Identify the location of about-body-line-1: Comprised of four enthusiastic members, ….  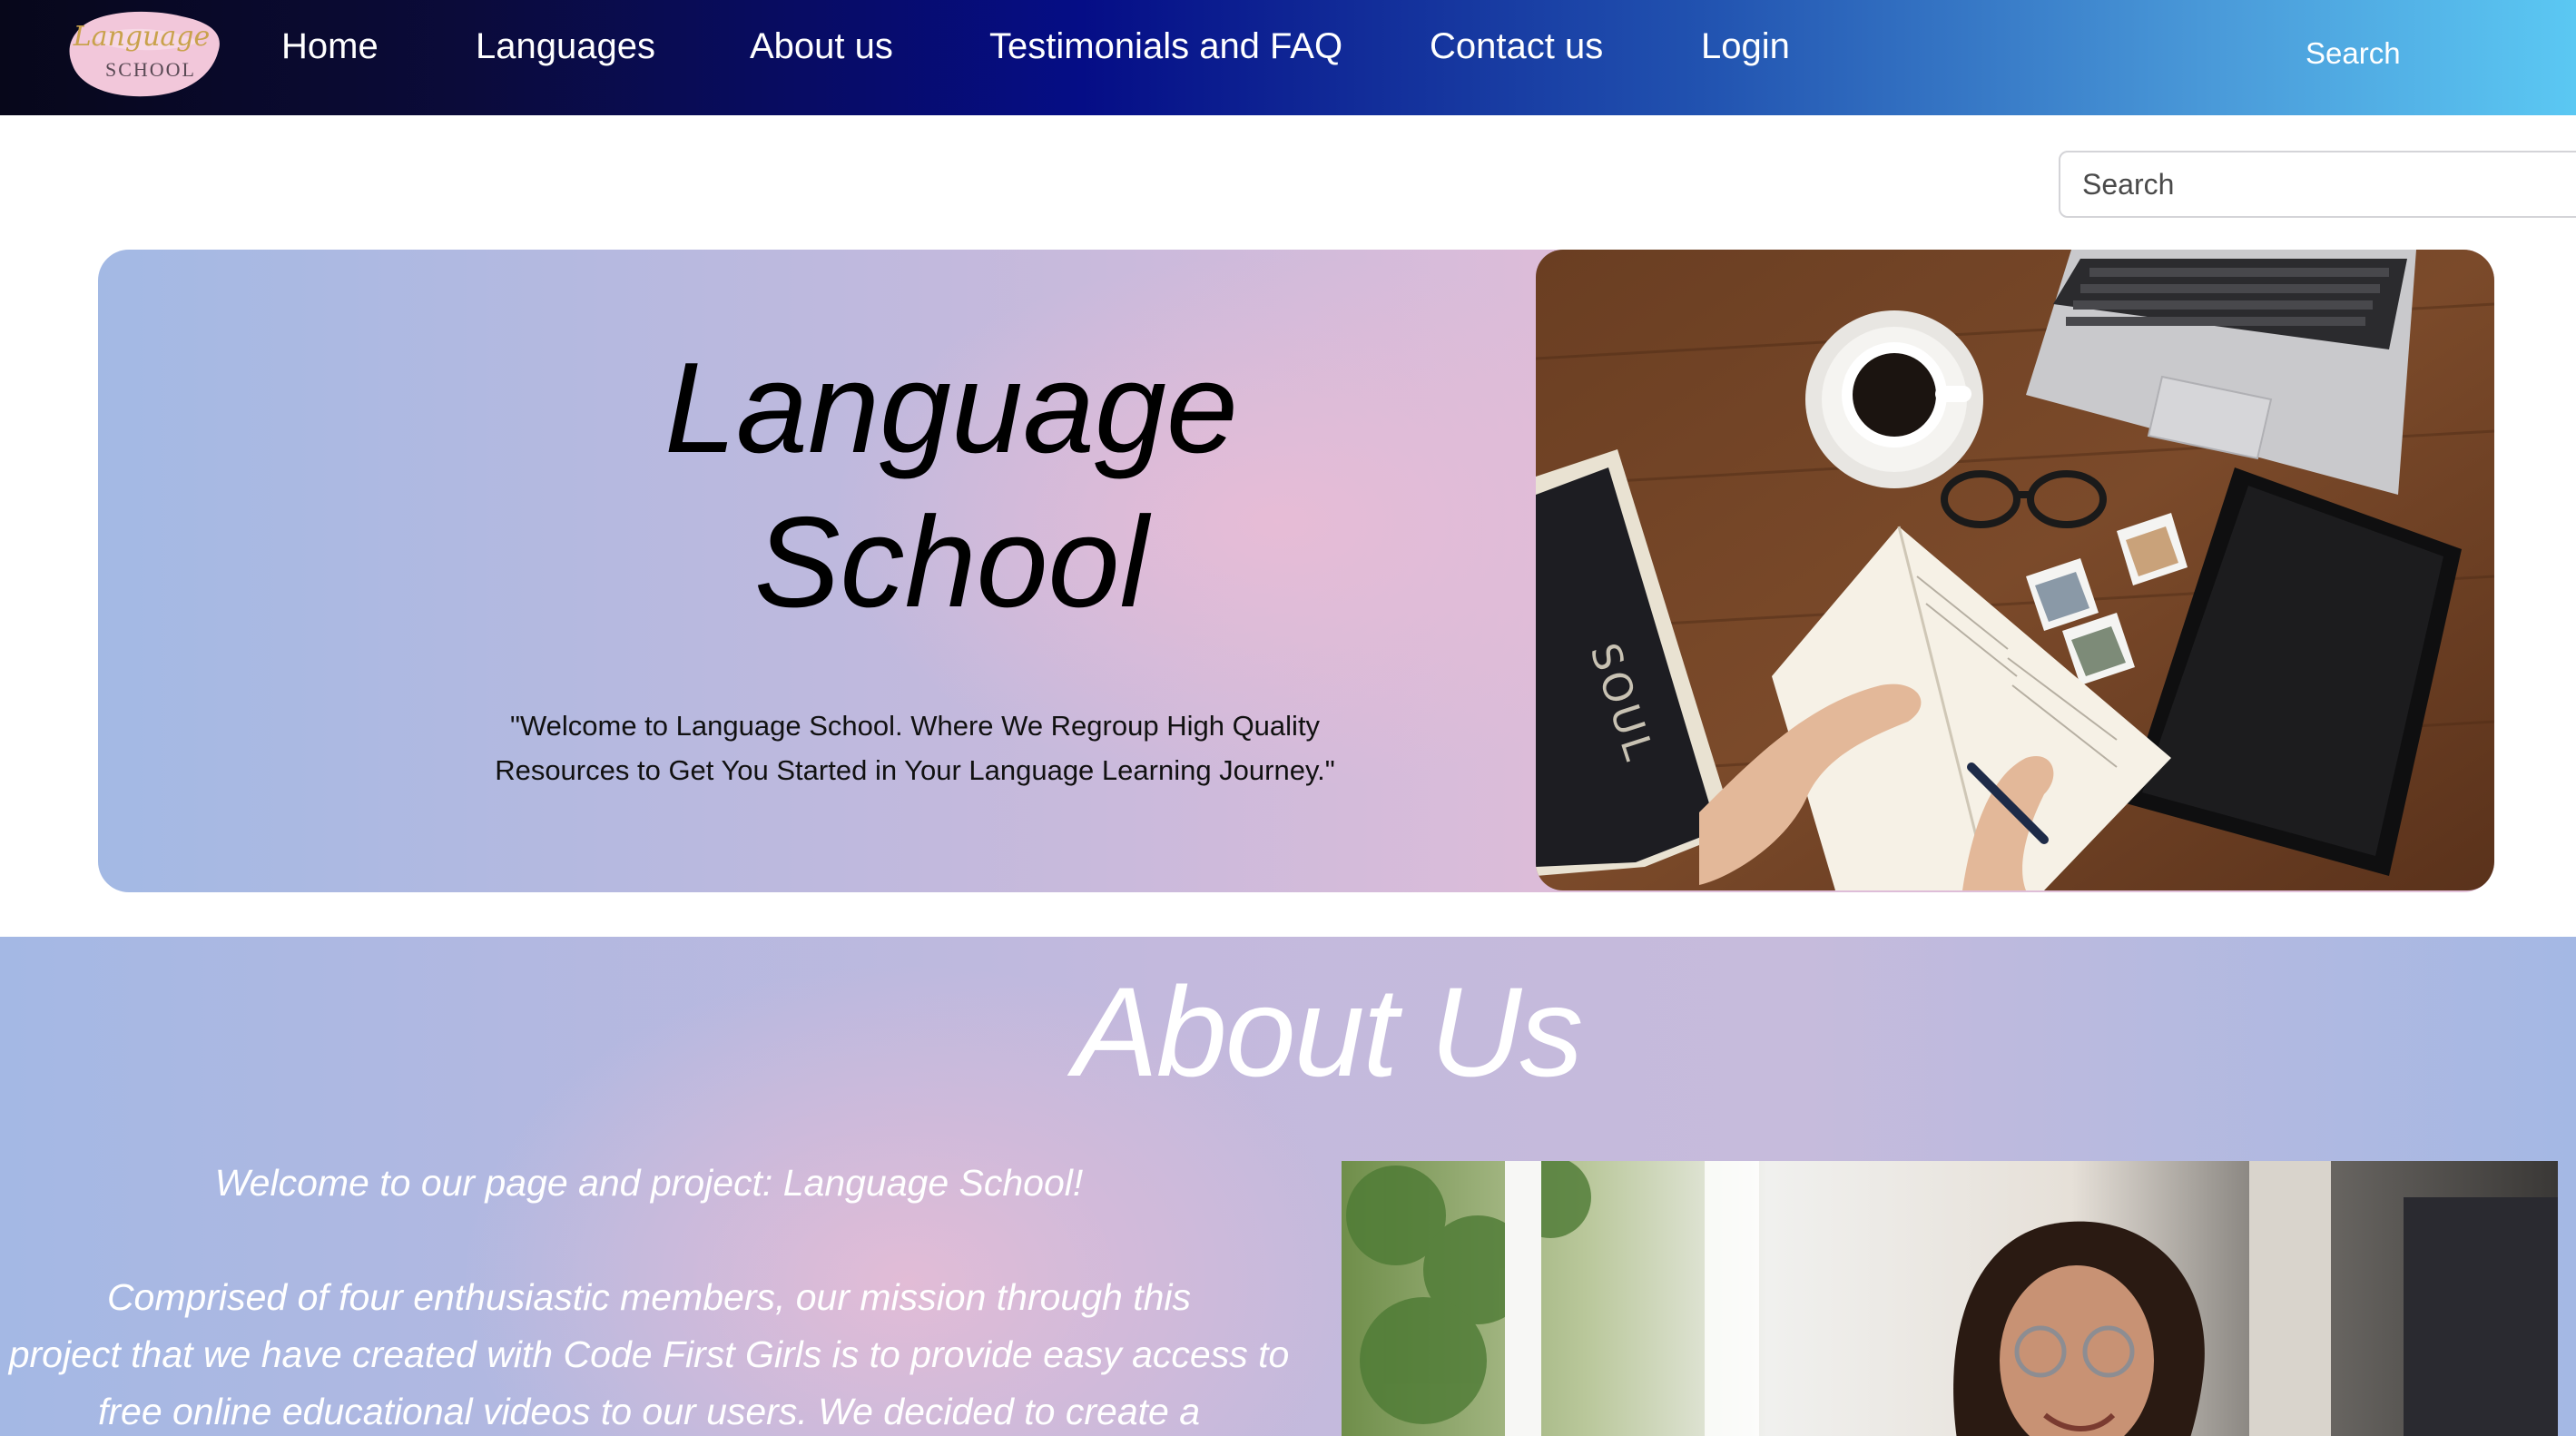
(649, 1297).